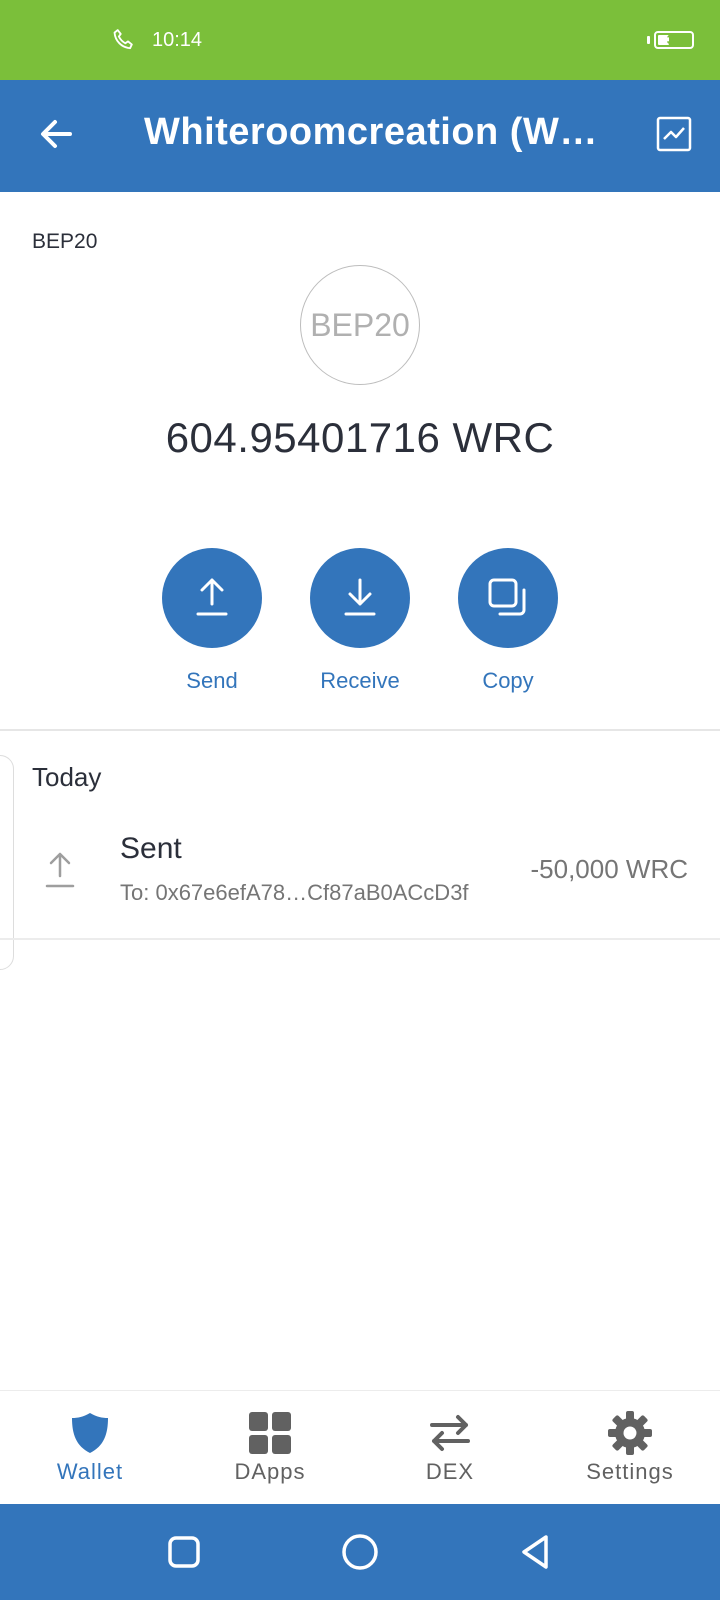 This screenshot has width=720, height=1600. What do you see at coordinates (536, 1552) in the screenshot?
I see `back-triangle-icon` at bounding box center [536, 1552].